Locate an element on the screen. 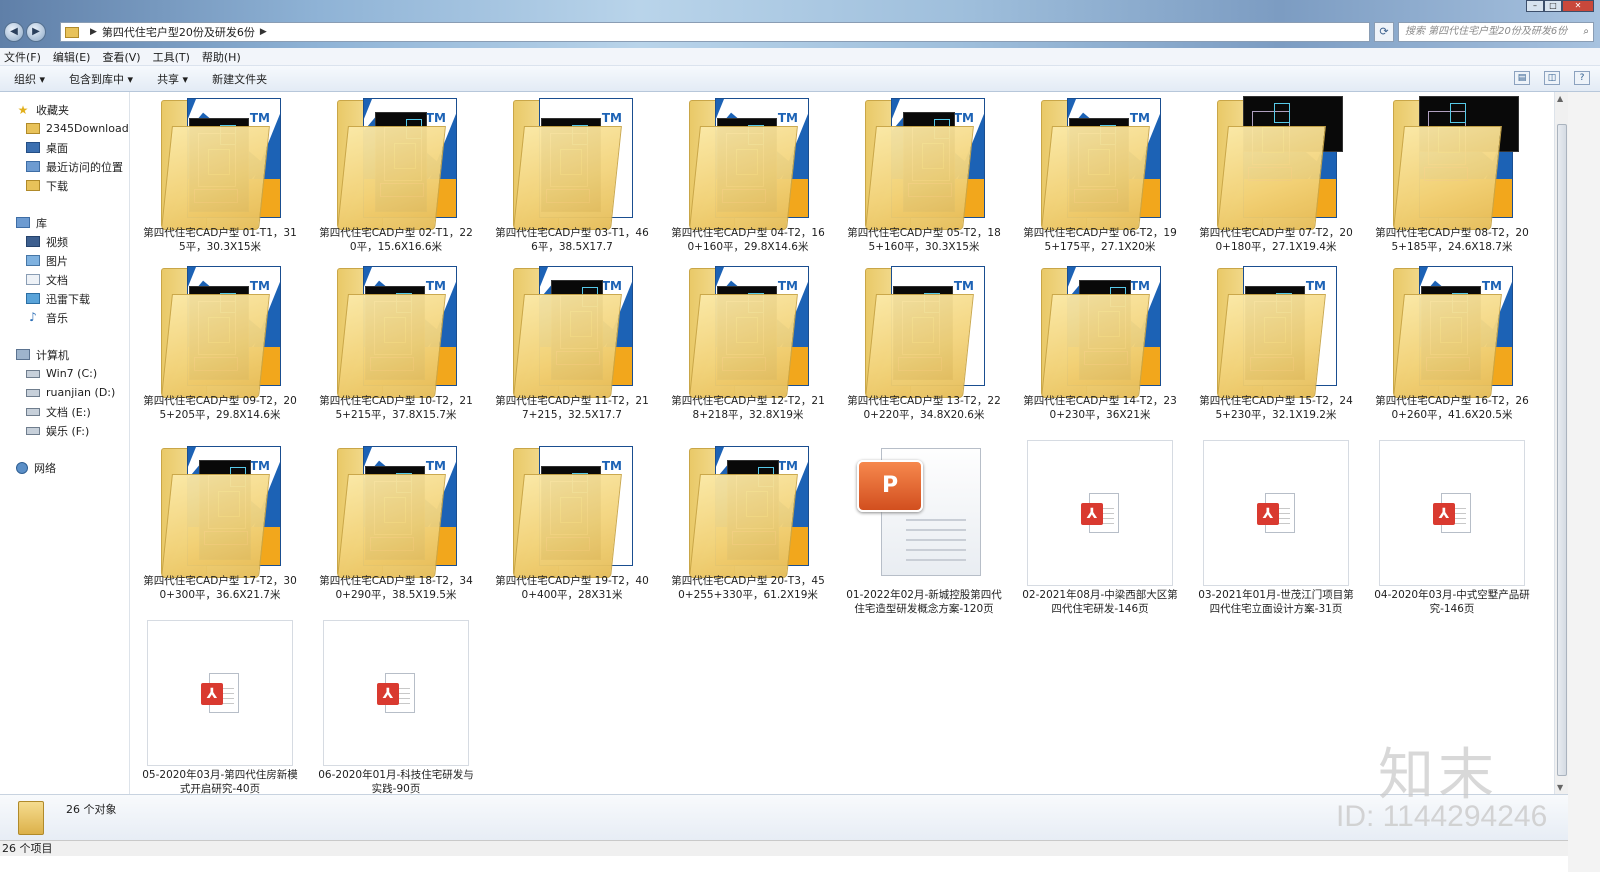 This screenshot has height=872, width=1600. nav-network: 网络 is located at coordinates (64, 467).